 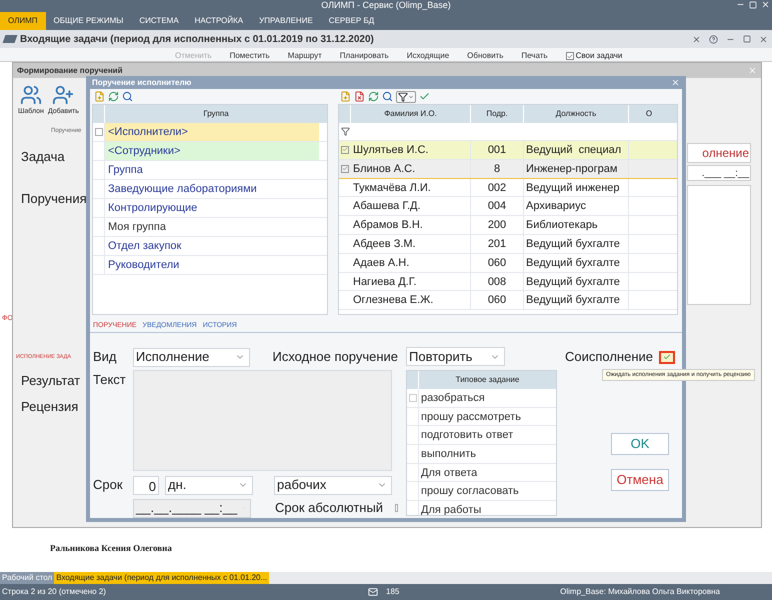 What do you see at coordinates (471, 417) in the screenshot?
I see `task-item: прошу рассмотреть` at bounding box center [471, 417].